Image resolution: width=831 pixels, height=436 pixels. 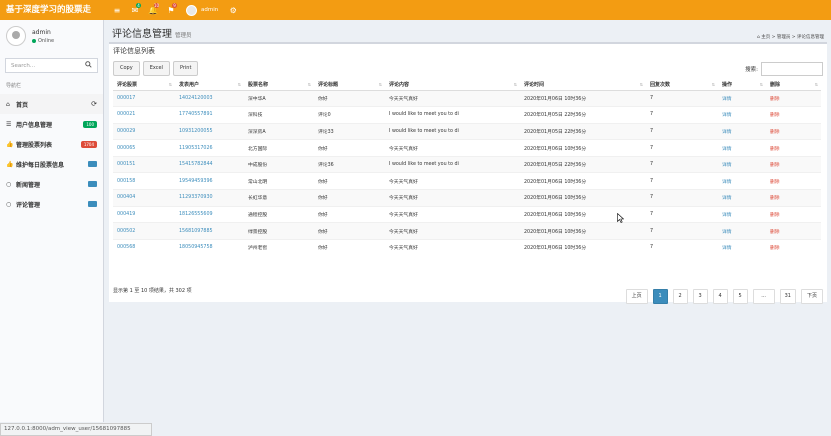 What do you see at coordinates (680, 296) in the screenshot?
I see `page-button: 2` at bounding box center [680, 296].